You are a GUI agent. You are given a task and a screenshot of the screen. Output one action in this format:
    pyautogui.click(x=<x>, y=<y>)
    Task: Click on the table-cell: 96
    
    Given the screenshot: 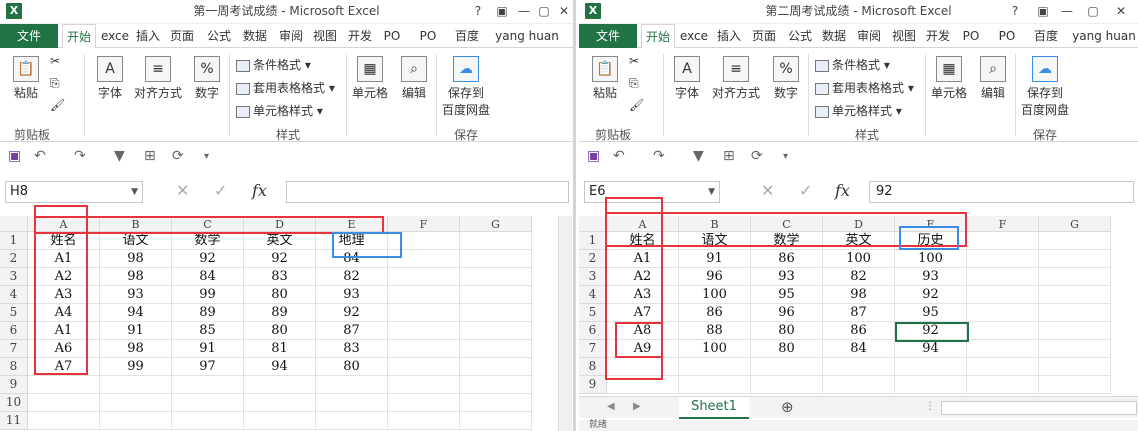 What is the action you would take?
    pyautogui.click(x=787, y=313)
    